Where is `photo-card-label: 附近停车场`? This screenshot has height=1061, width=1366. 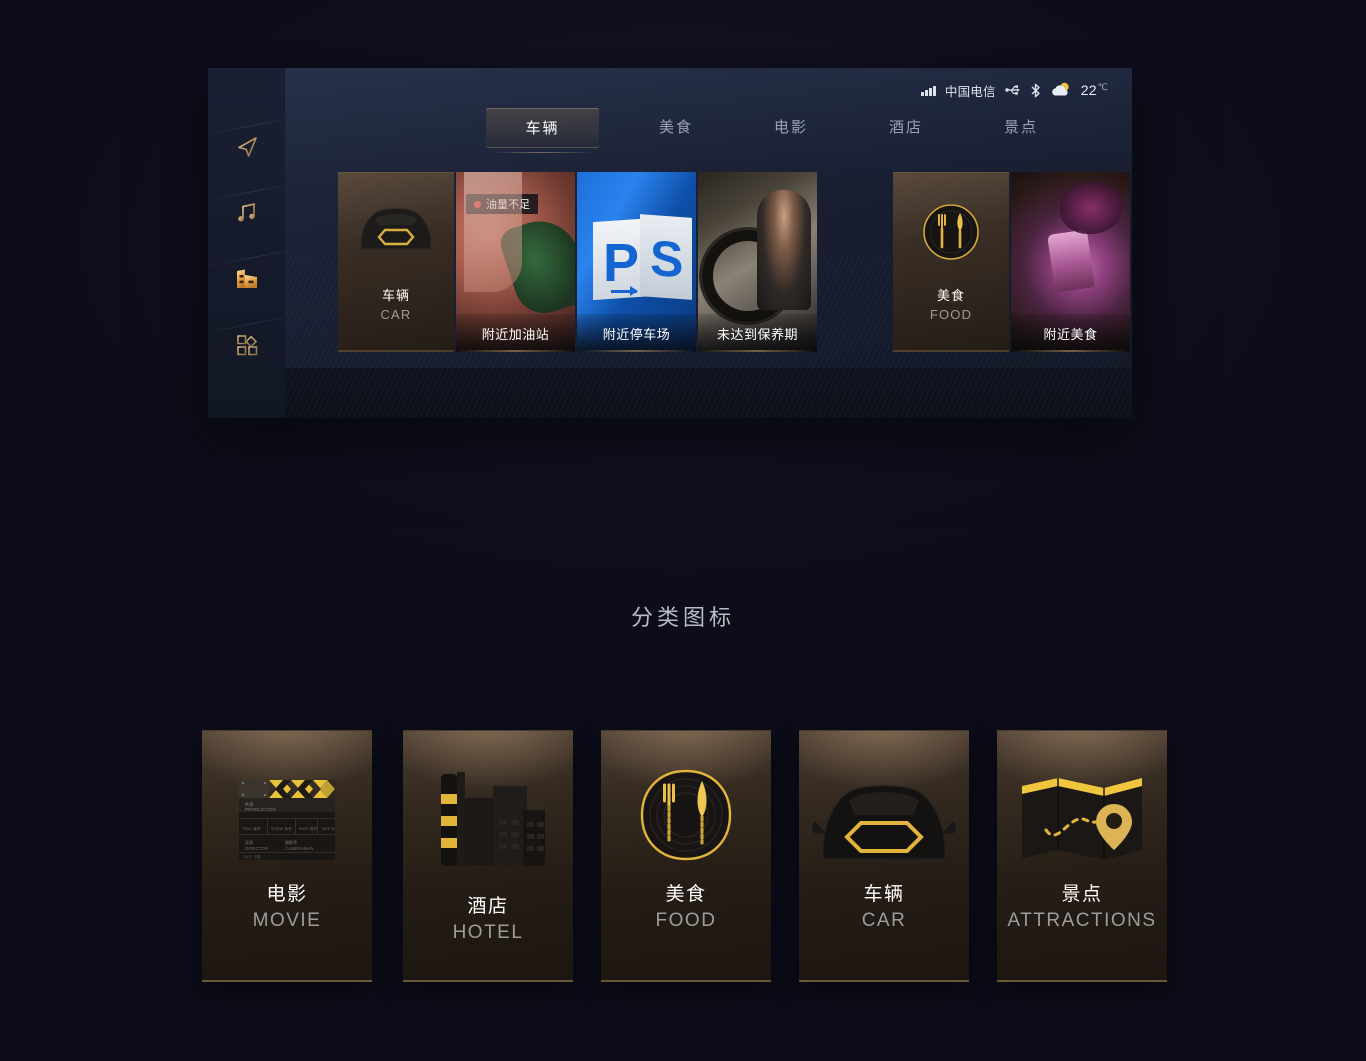
photo-card-label: 附近停车场 is located at coordinates (636, 333).